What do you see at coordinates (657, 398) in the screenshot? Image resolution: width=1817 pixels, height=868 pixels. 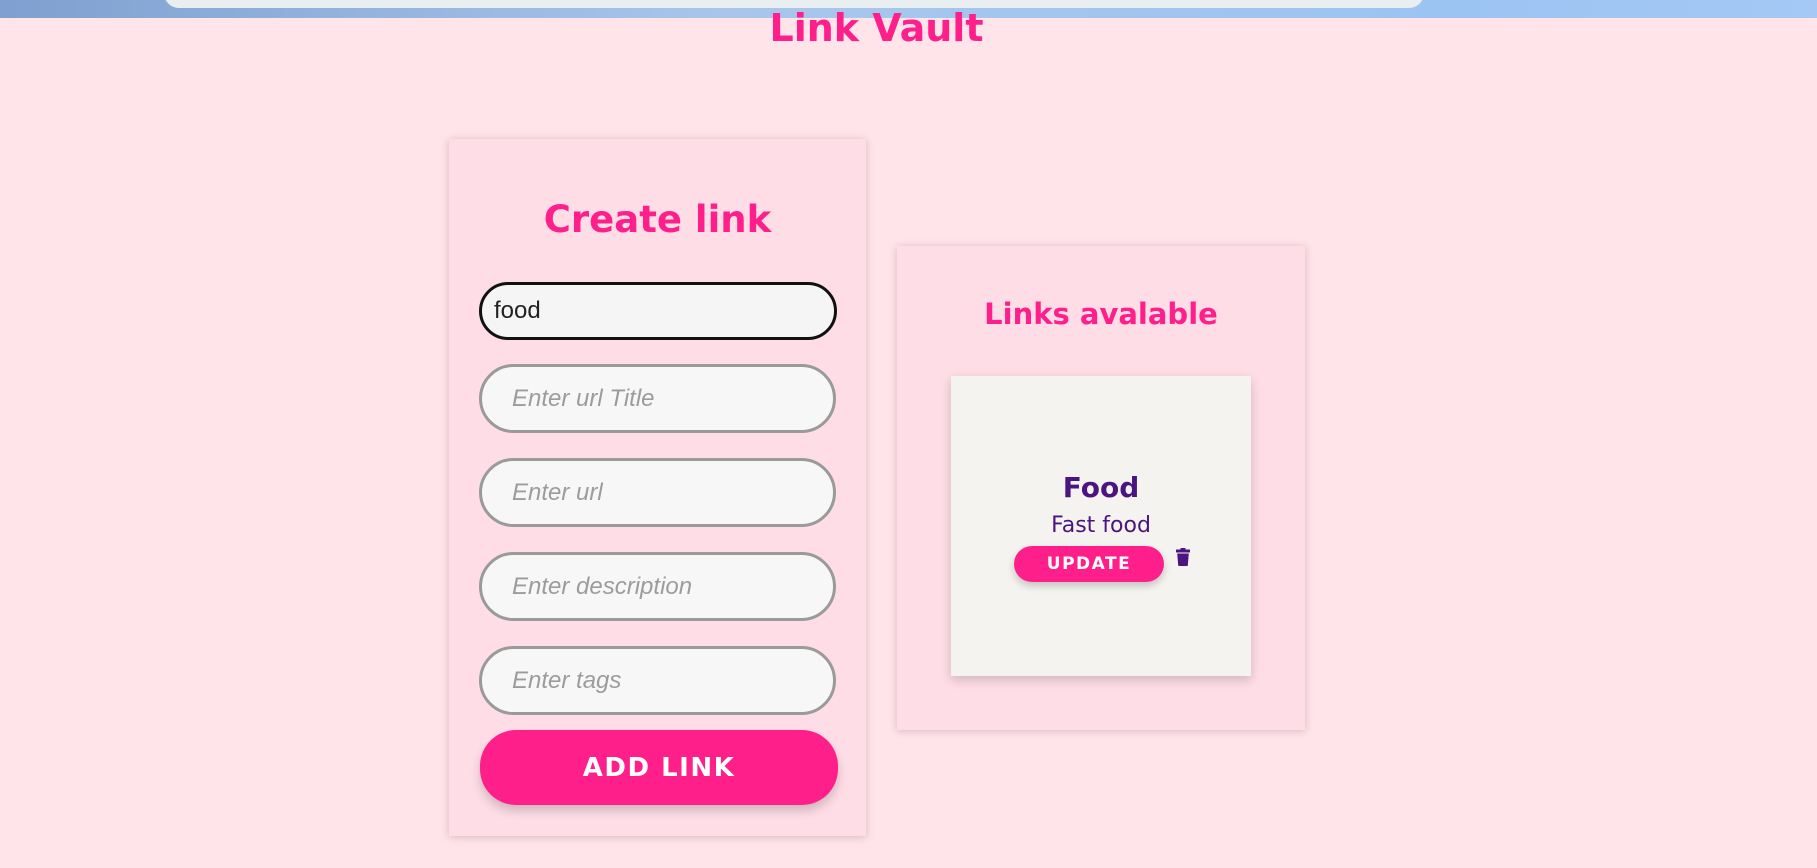 I see `url-title-field` at bounding box center [657, 398].